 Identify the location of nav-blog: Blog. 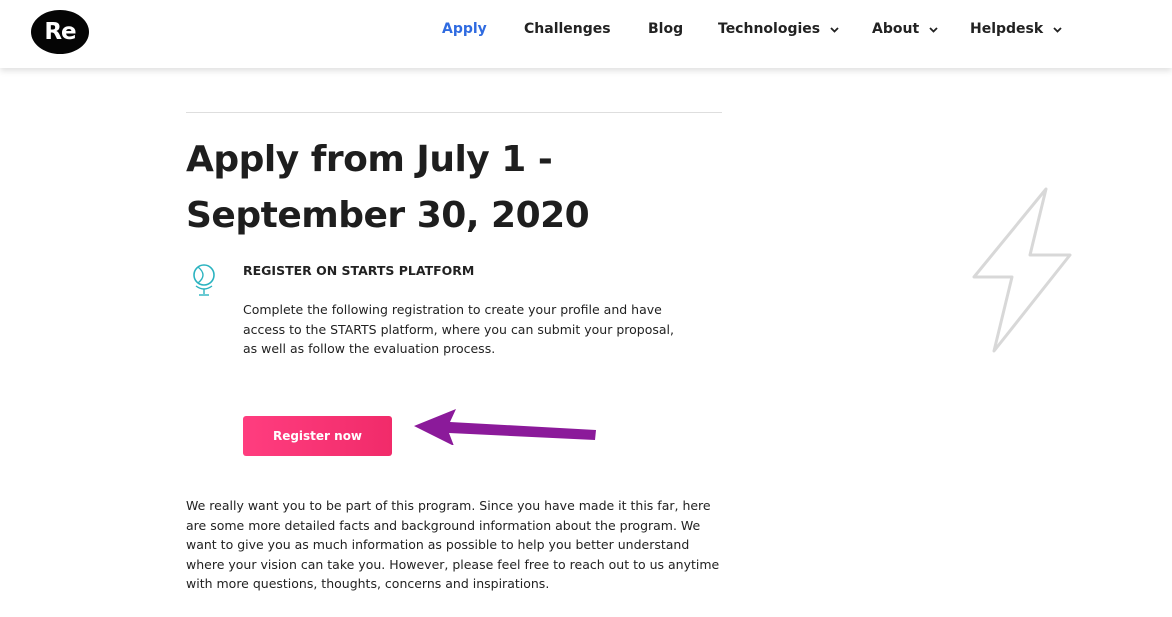
(665, 31).